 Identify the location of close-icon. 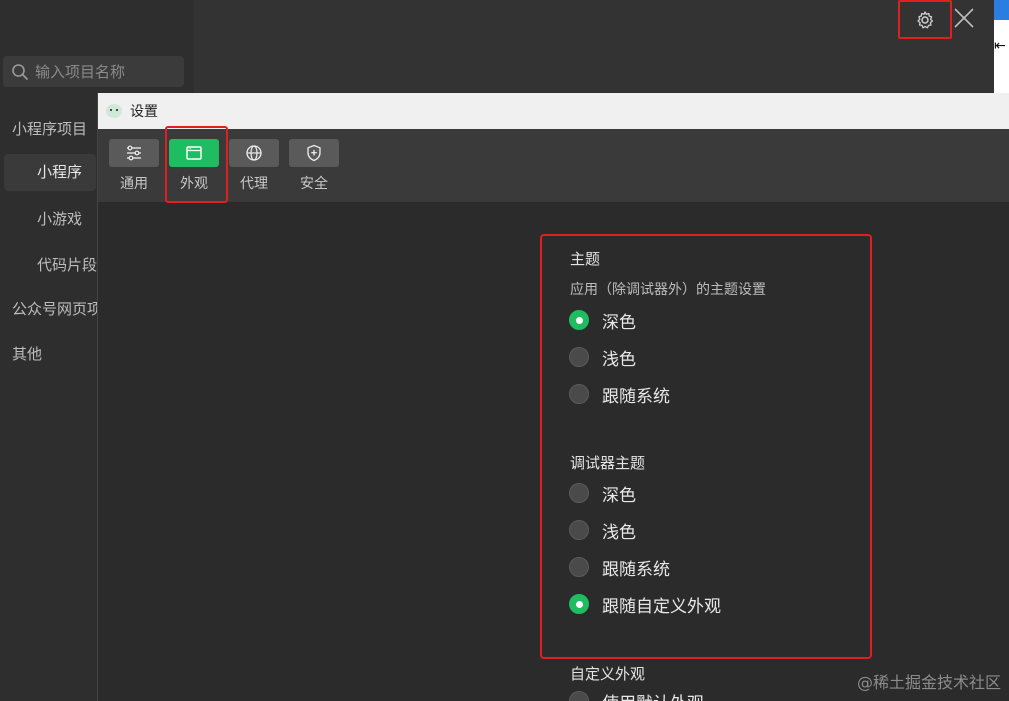
(964, 18).